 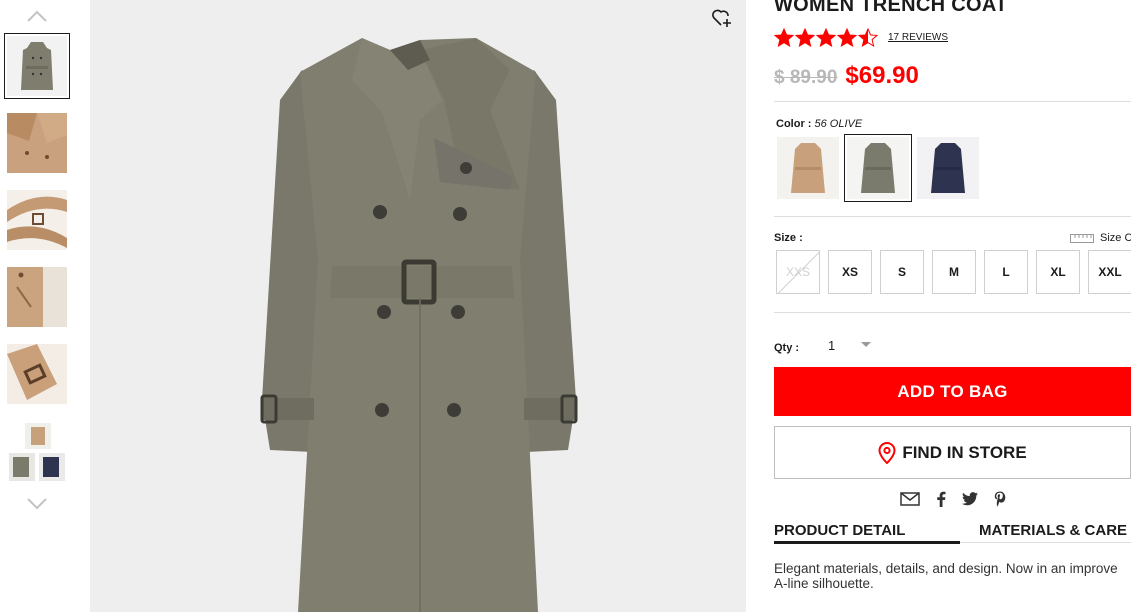 What do you see at coordinates (953, 499) in the screenshot?
I see `share-bar` at bounding box center [953, 499].